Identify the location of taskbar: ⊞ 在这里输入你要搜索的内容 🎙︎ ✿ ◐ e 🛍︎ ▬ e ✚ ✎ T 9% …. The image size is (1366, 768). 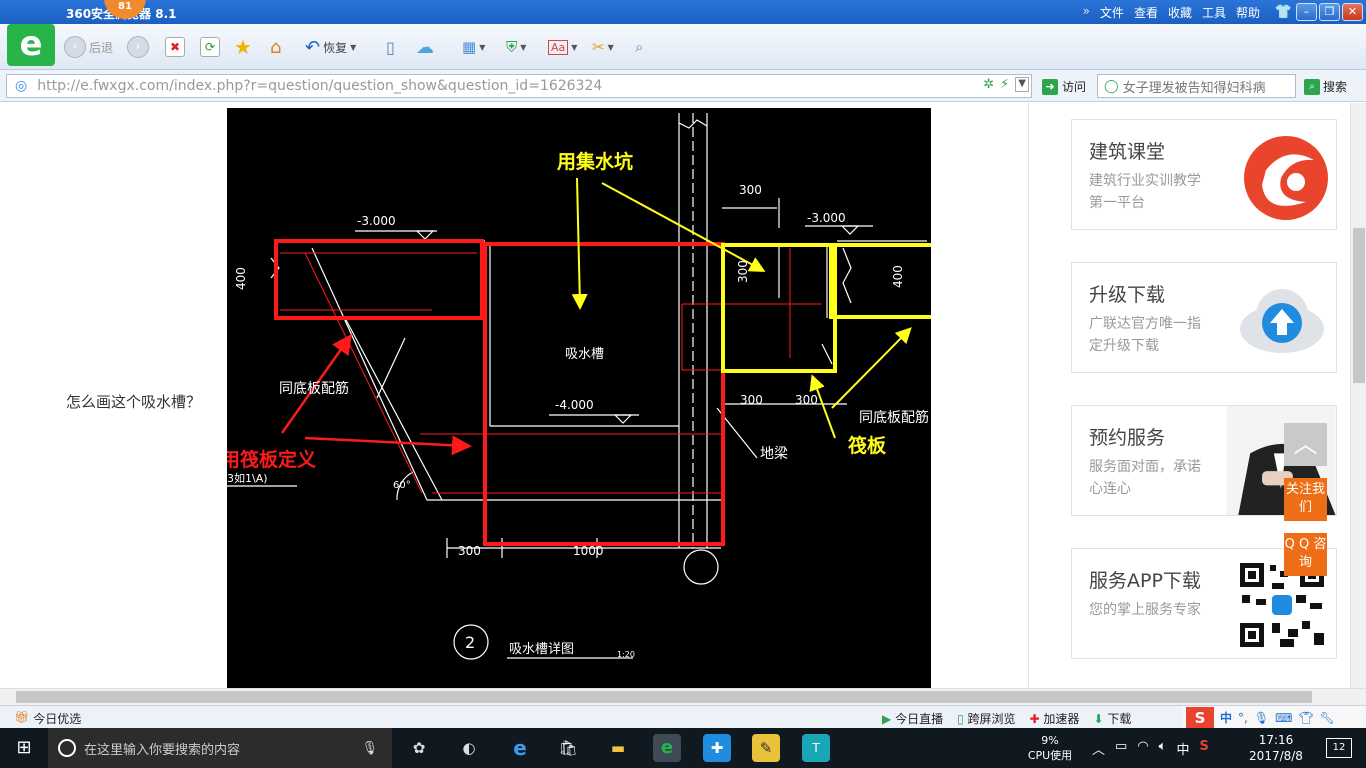
(683, 748).